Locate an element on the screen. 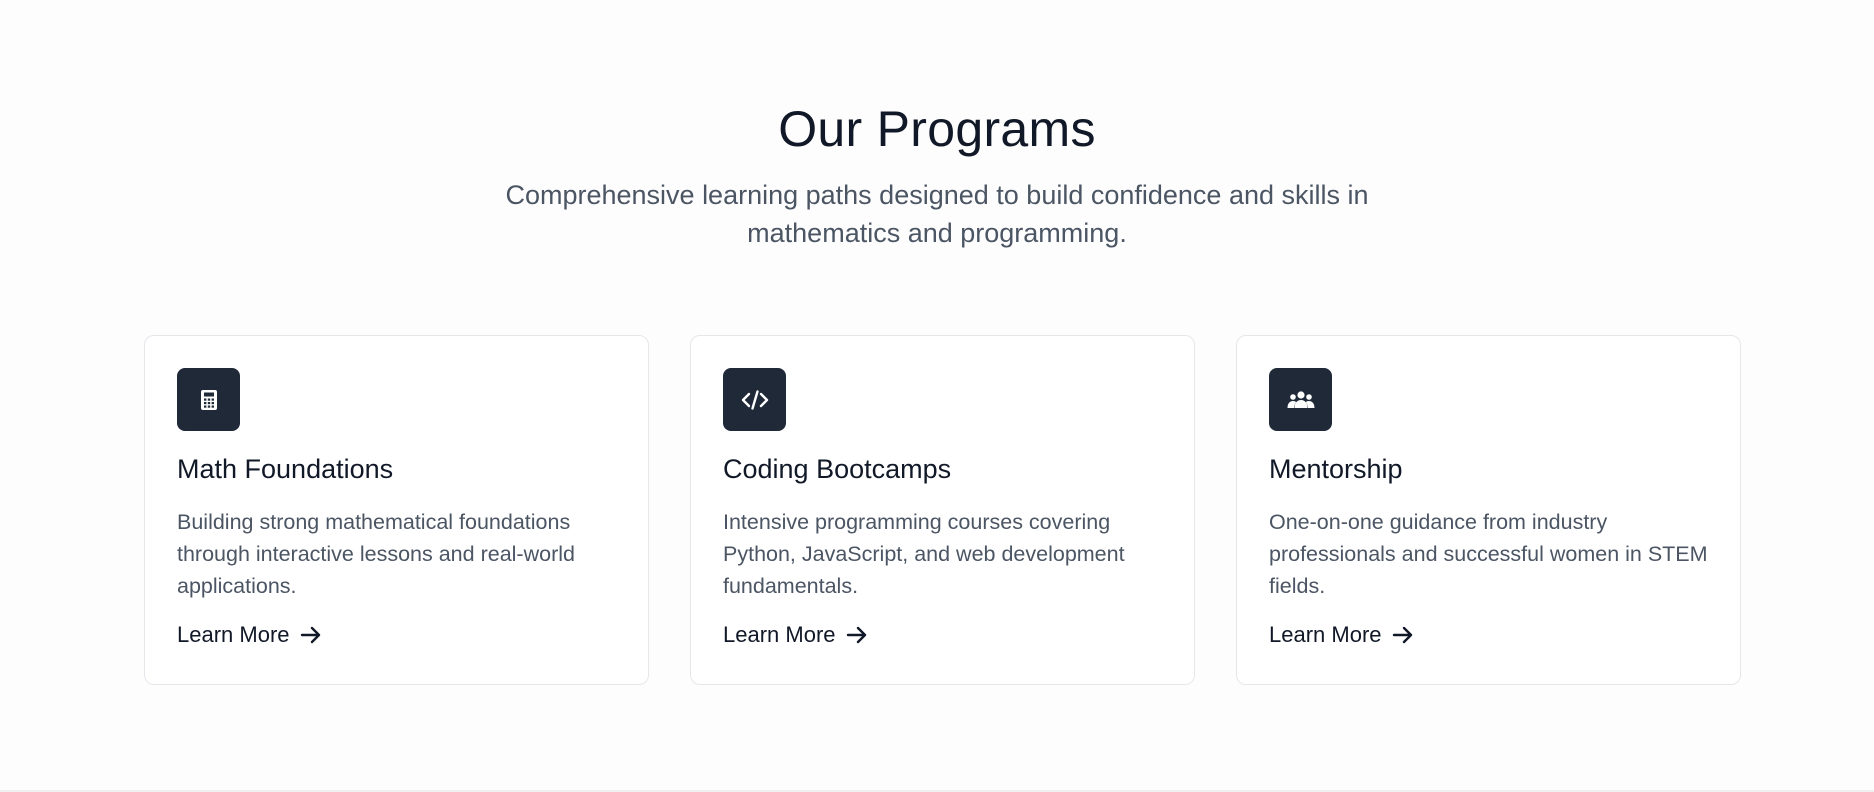  calculator-icon is located at coordinates (208, 399).